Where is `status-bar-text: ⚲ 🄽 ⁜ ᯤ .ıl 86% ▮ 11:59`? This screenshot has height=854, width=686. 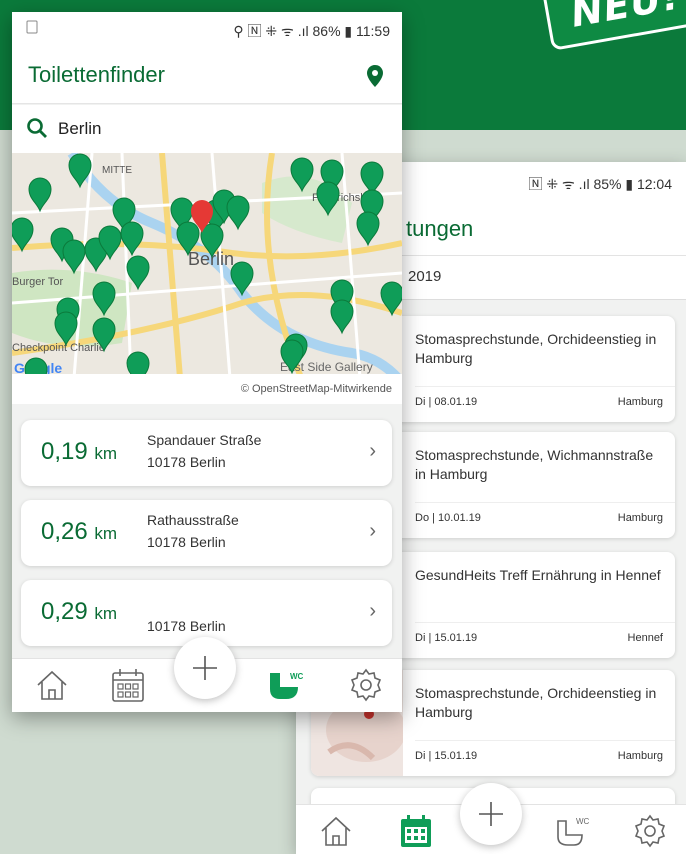
status-bar-text: ⚲ 🄽 ⁜ ᯤ .ıl 86% ▮ 11:59 is located at coordinates (311, 31).